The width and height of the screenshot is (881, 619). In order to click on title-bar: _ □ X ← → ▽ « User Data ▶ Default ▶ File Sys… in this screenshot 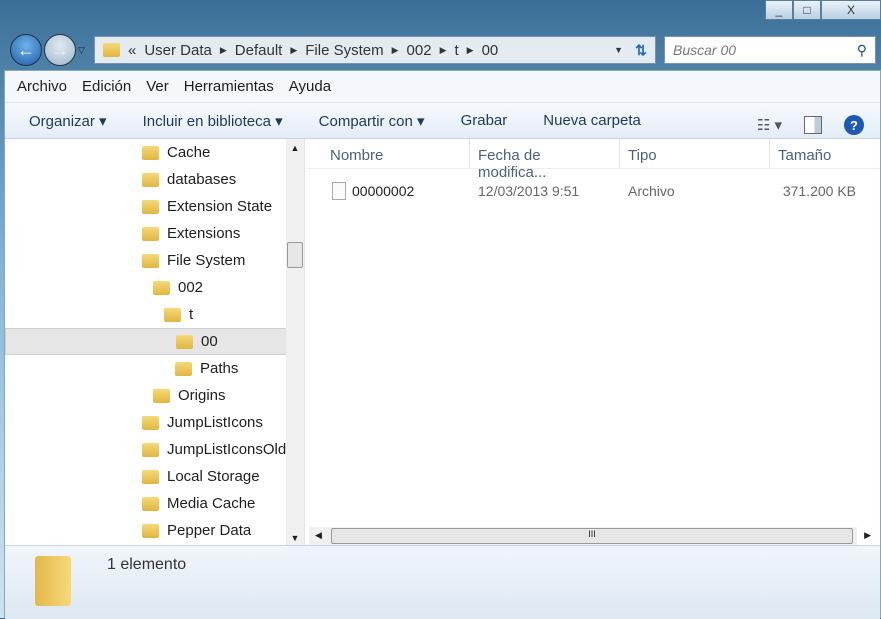, I will do `click(440, 35)`.